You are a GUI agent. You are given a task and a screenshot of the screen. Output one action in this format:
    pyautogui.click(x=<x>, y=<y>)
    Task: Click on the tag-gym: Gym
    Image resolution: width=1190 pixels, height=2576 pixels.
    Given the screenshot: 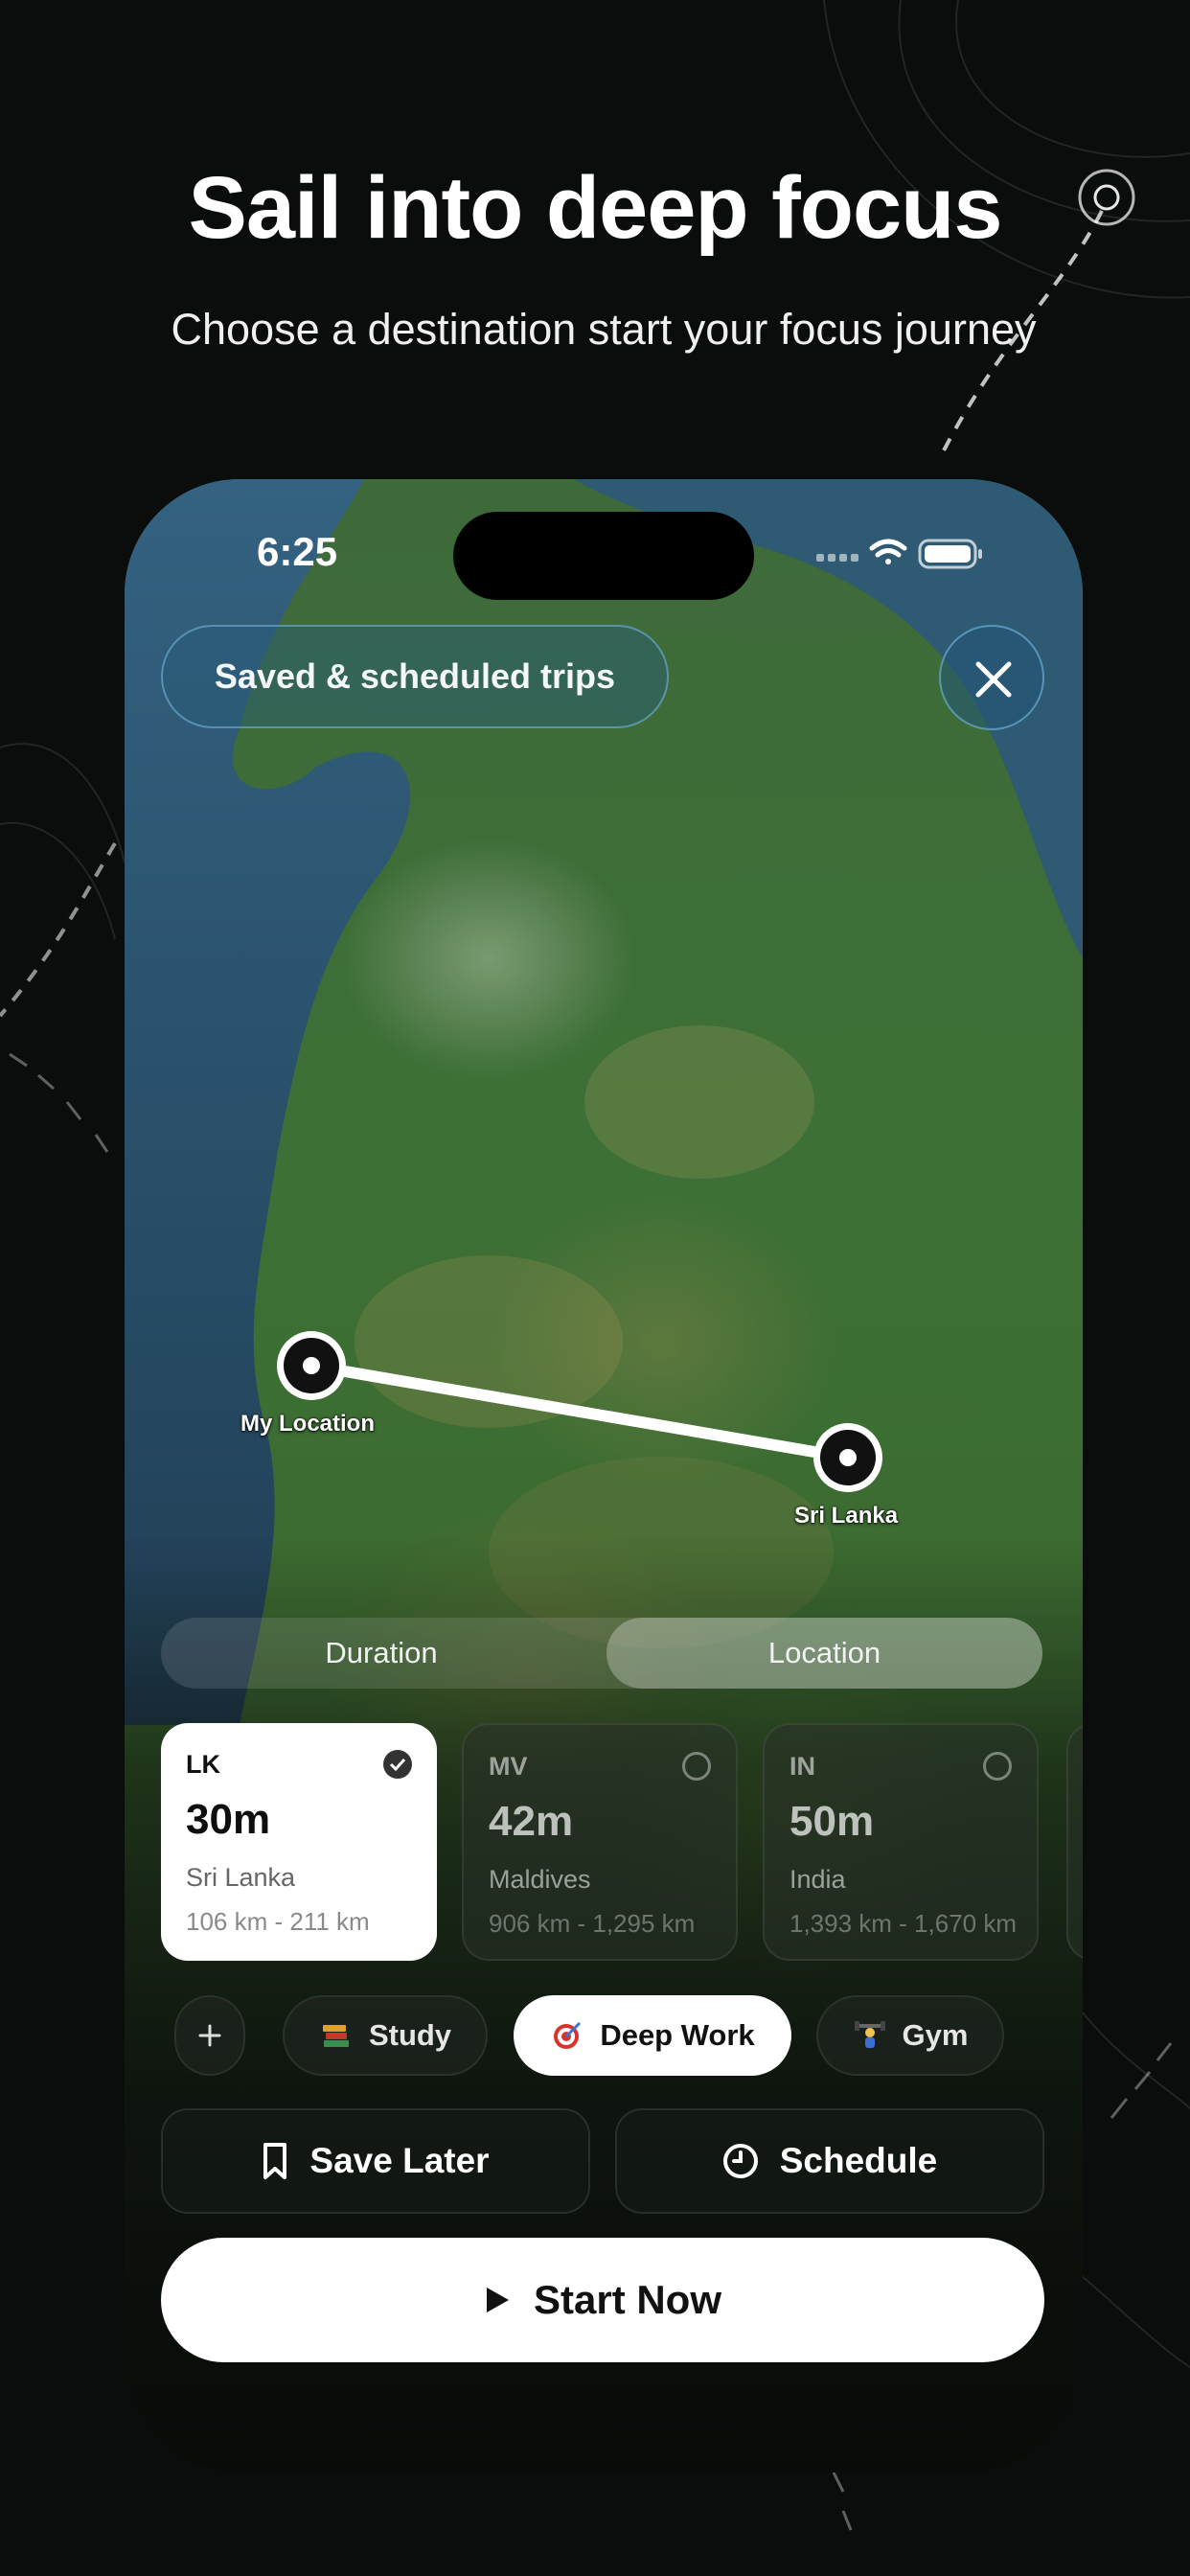 What is the action you would take?
    pyautogui.click(x=910, y=2035)
    